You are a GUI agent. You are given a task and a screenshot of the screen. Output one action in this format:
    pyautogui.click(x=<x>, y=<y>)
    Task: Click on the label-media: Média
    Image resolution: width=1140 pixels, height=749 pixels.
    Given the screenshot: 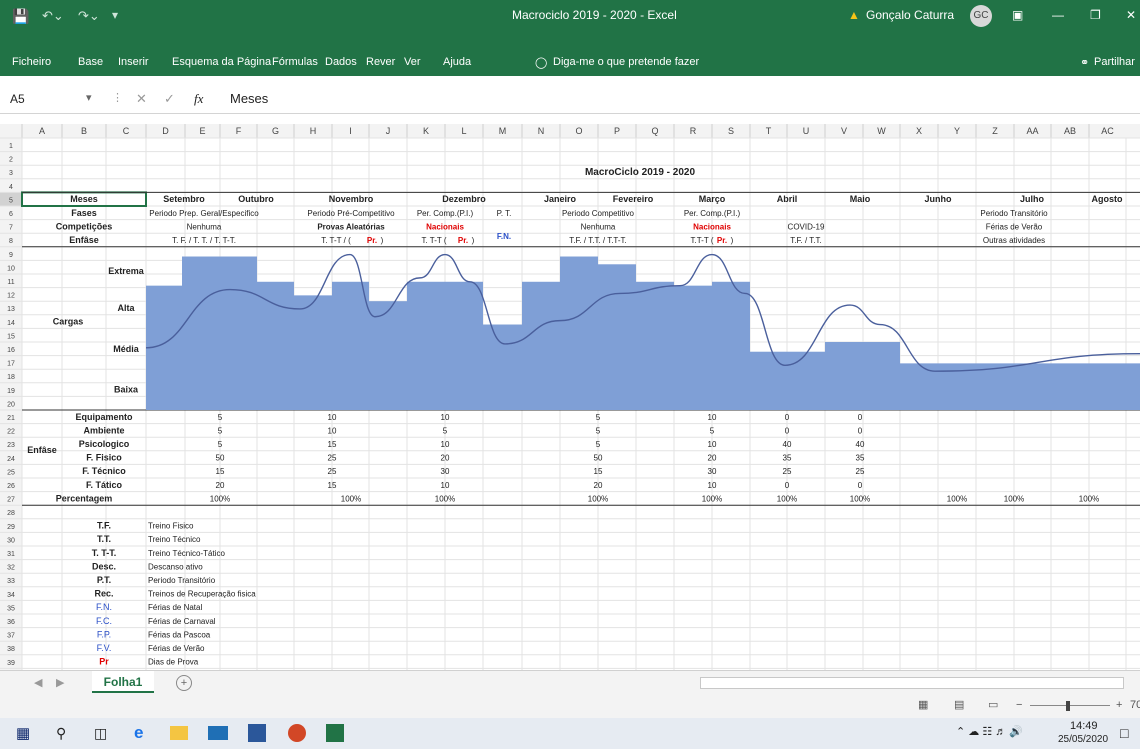 What is the action you would take?
    pyautogui.click(x=126, y=349)
    